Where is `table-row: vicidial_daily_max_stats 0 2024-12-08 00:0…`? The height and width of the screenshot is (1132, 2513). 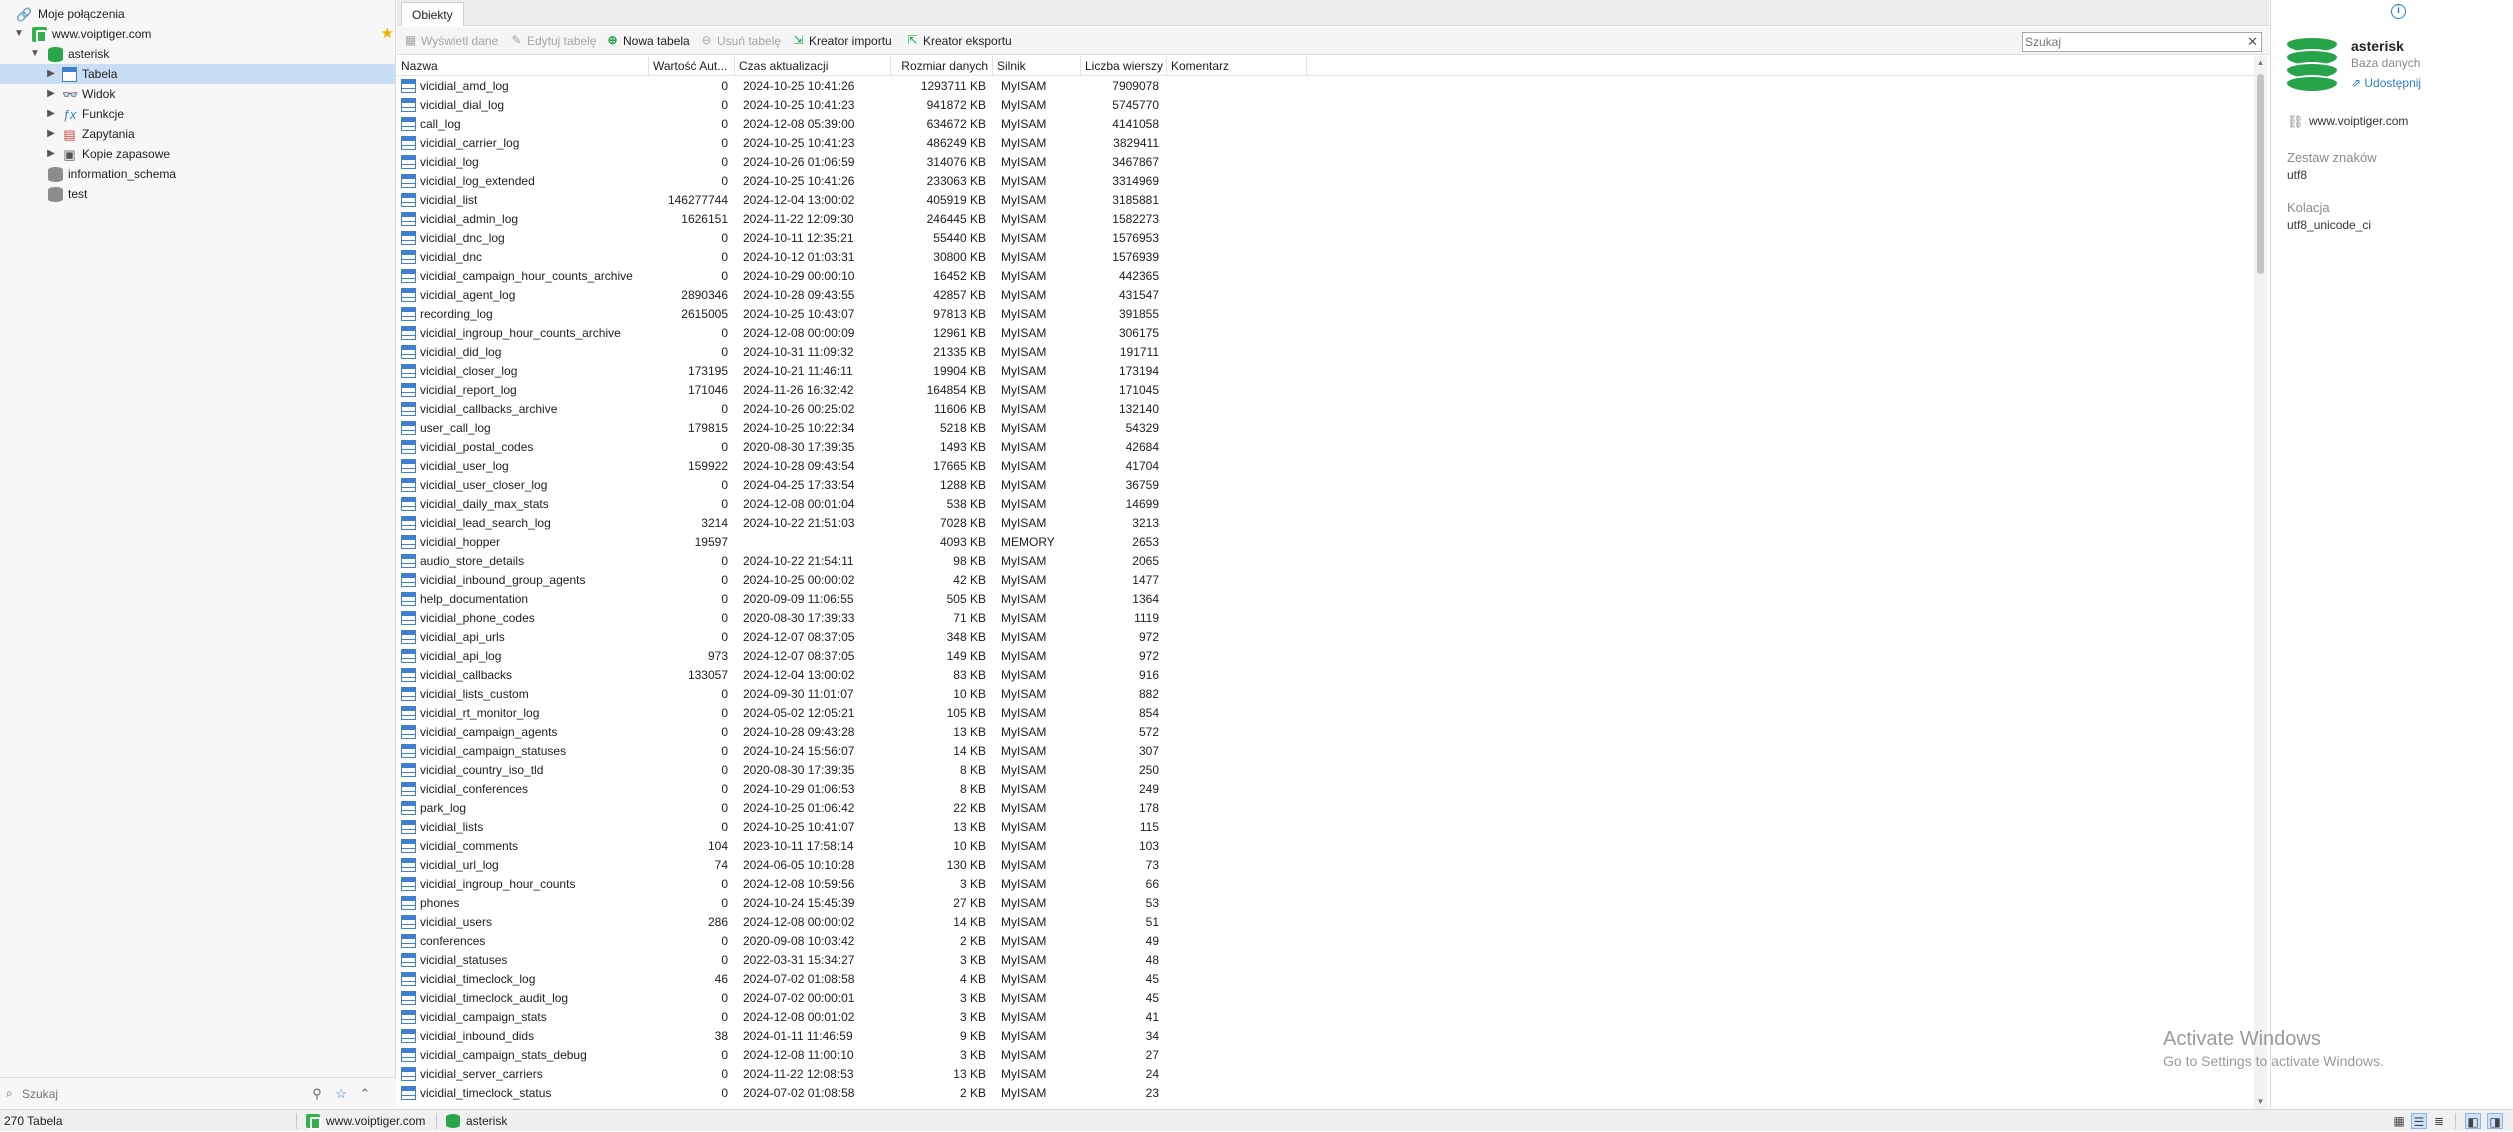 table-row: vicidial_daily_max_stats 0 2024-12-08 00:0… is located at coordinates (1327, 504).